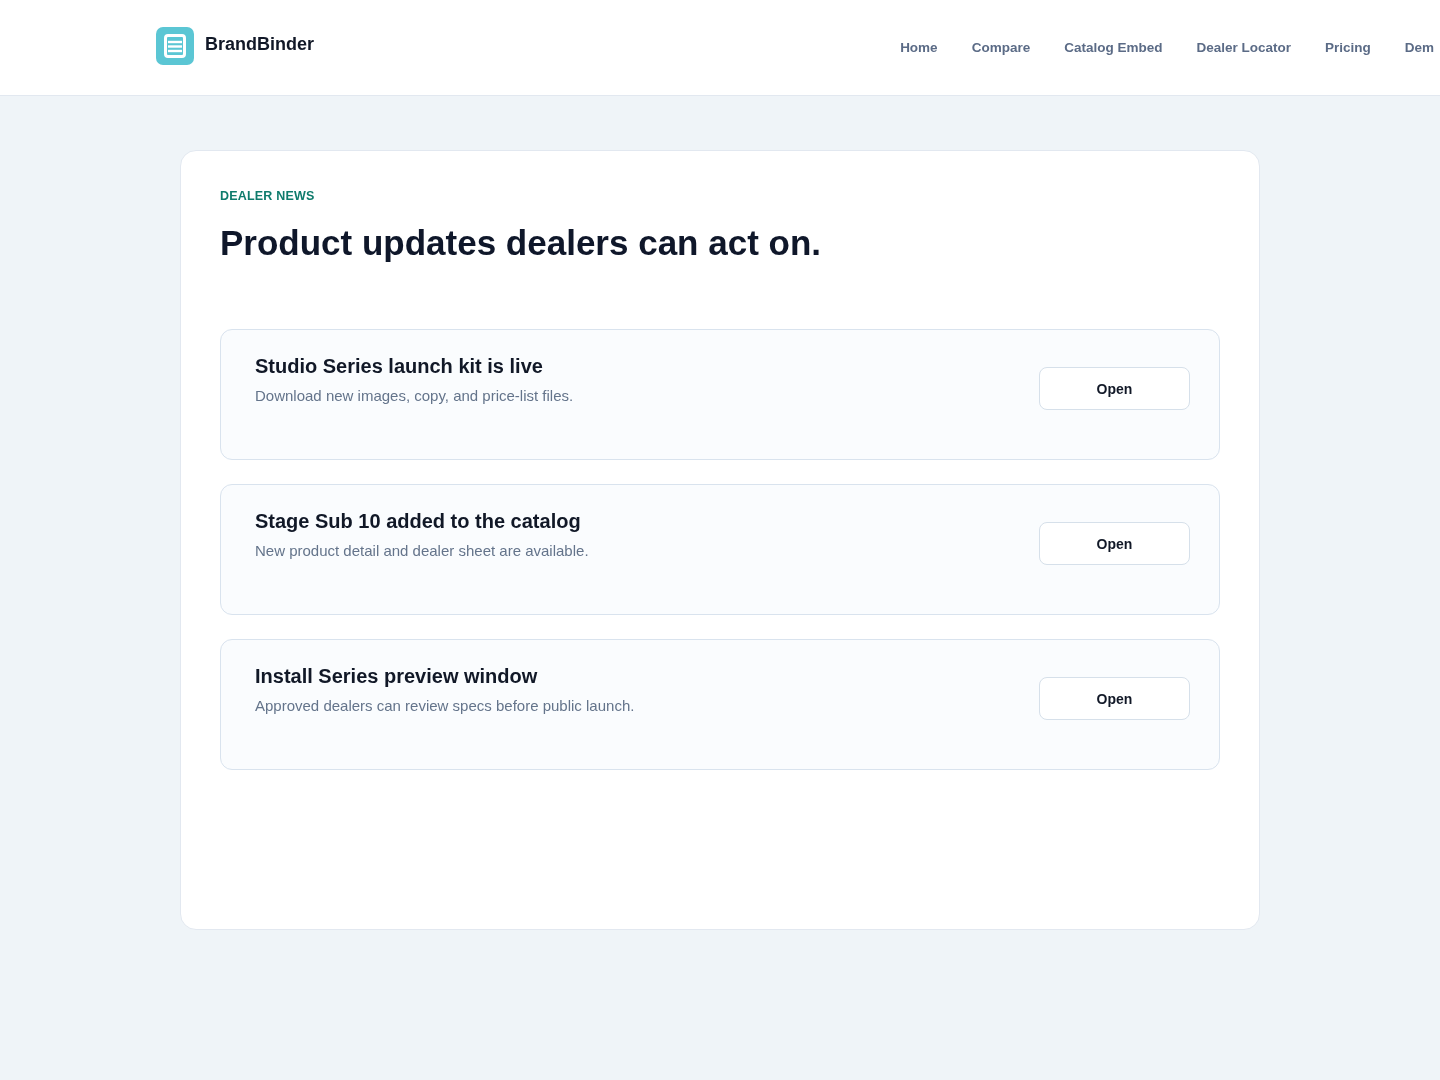  What do you see at coordinates (399, 366) in the screenshot?
I see `news-title: Studio Series launch kit is live` at bounding box center [399, 366].